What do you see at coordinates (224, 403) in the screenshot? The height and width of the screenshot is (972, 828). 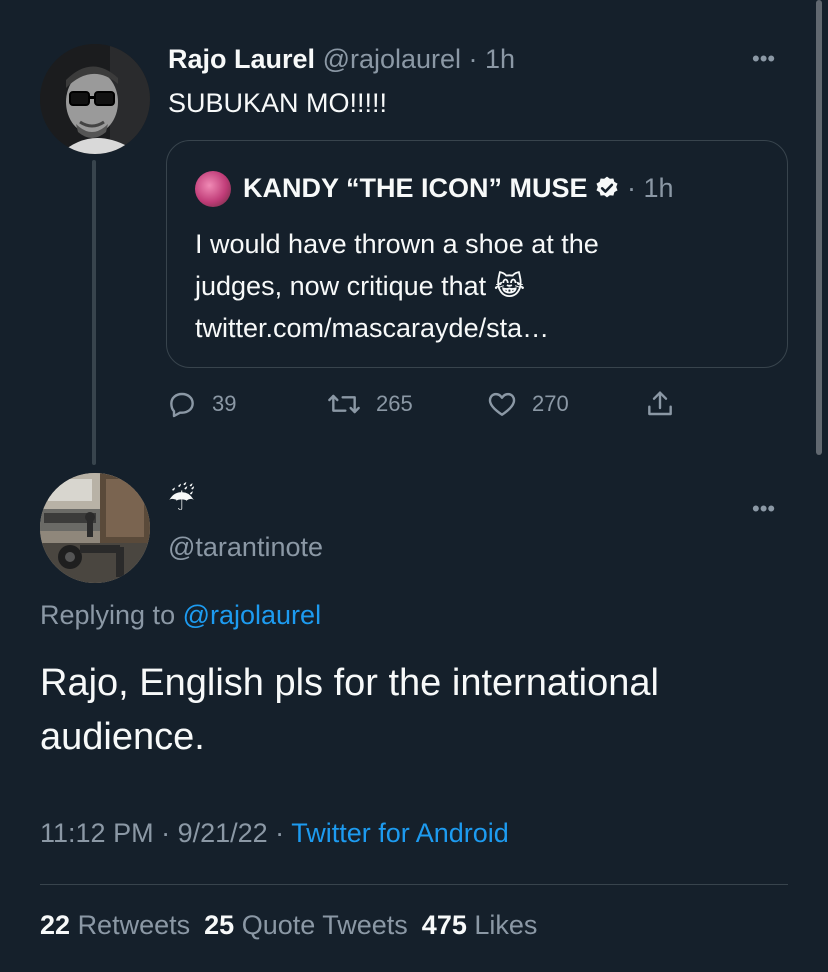 I see `reply-count: 39` at bounding box center [224, 403].